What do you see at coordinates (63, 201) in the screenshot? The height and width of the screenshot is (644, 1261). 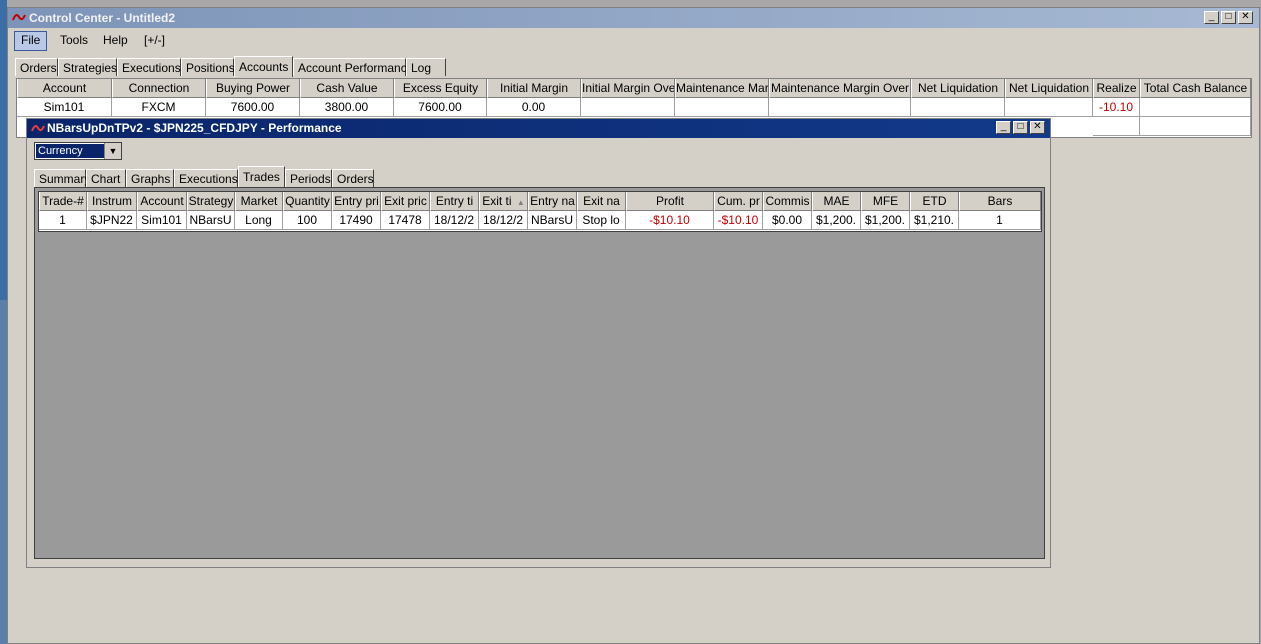 I see `col-trade-number: Trade-#` at bounding box center [63, 201].